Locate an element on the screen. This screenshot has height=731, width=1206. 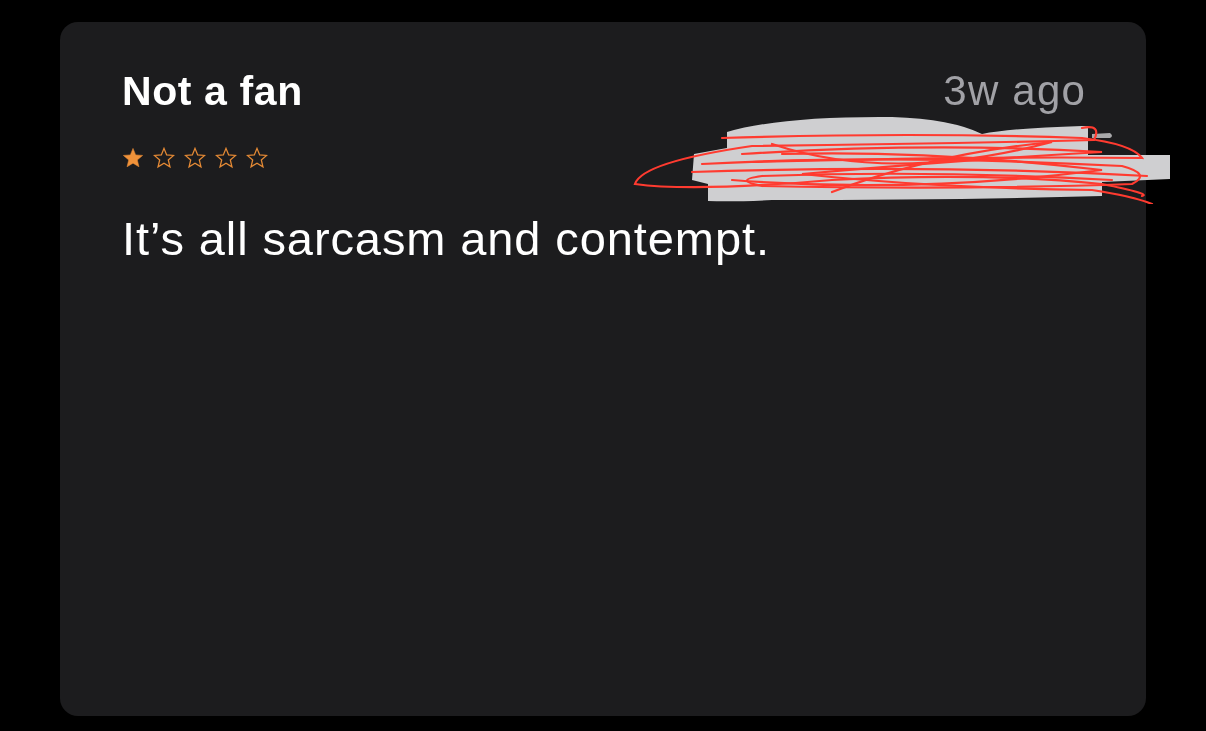
star-filled-icon is located at coordinates (133, 158).